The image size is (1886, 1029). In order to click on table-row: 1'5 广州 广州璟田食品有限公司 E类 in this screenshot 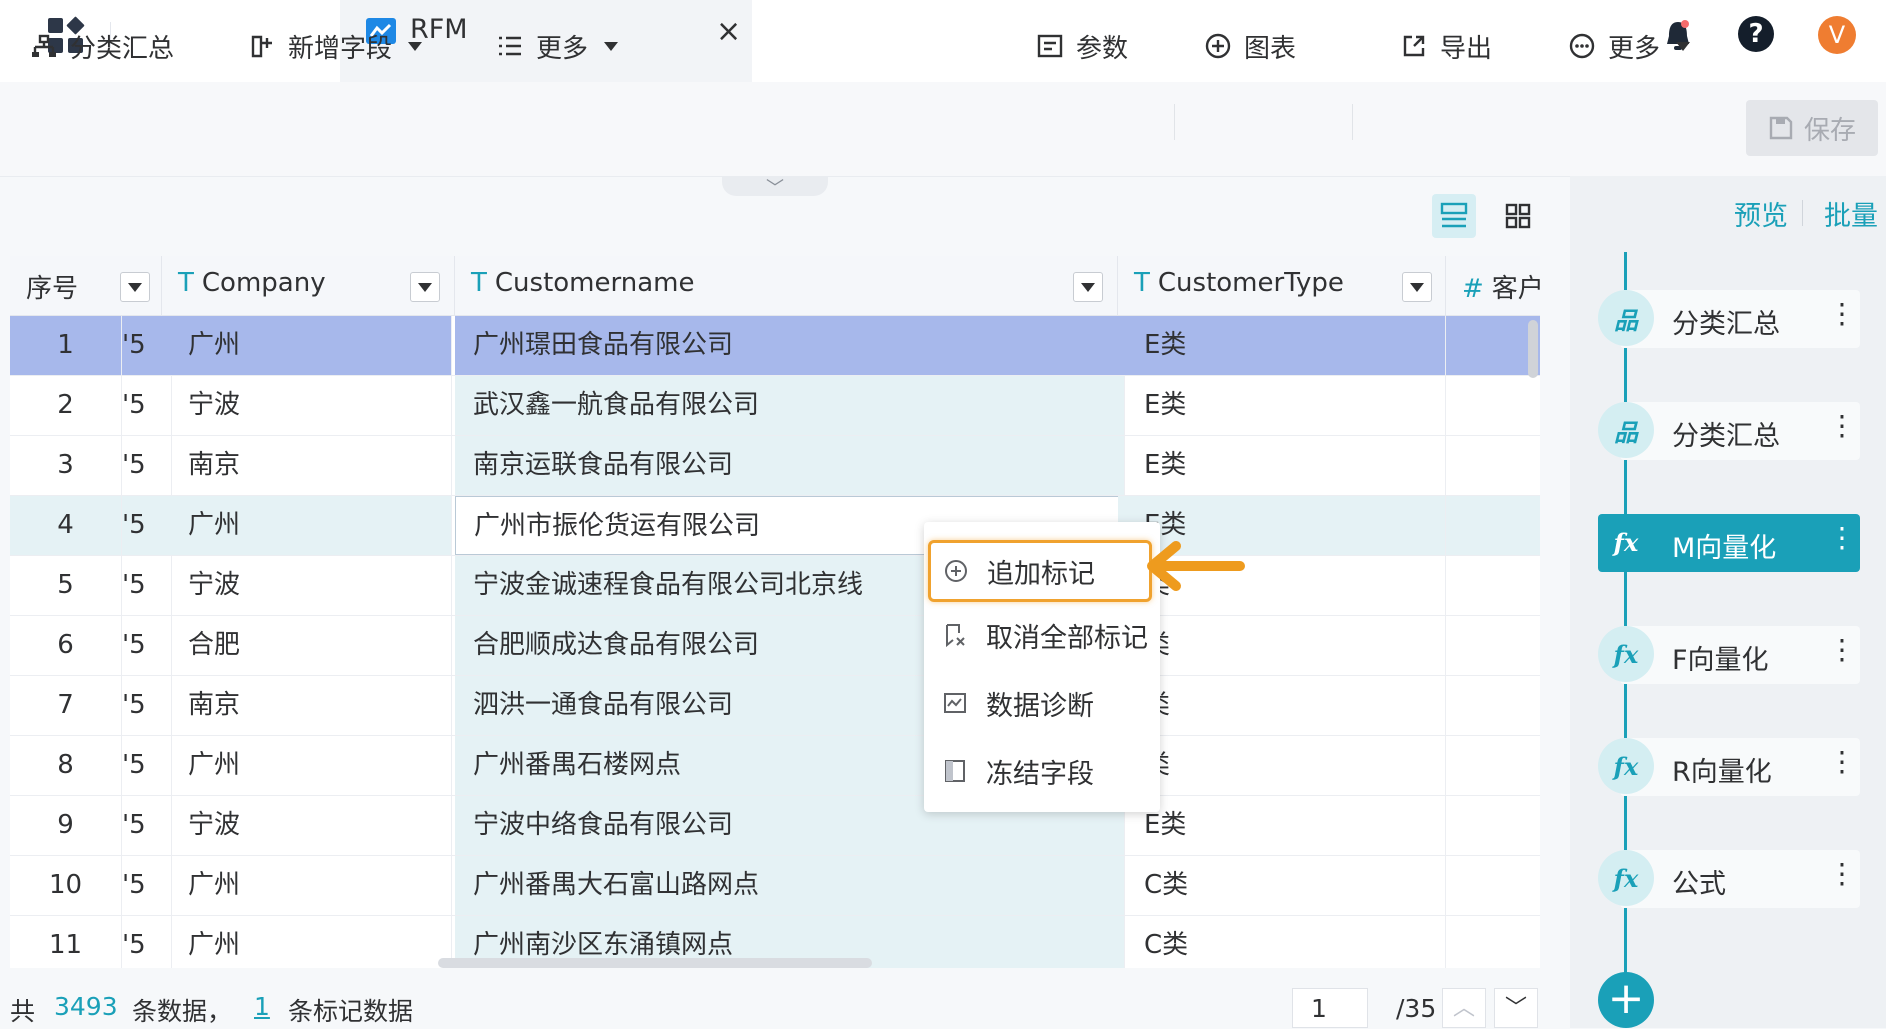, I will do `click(775, 346)`.